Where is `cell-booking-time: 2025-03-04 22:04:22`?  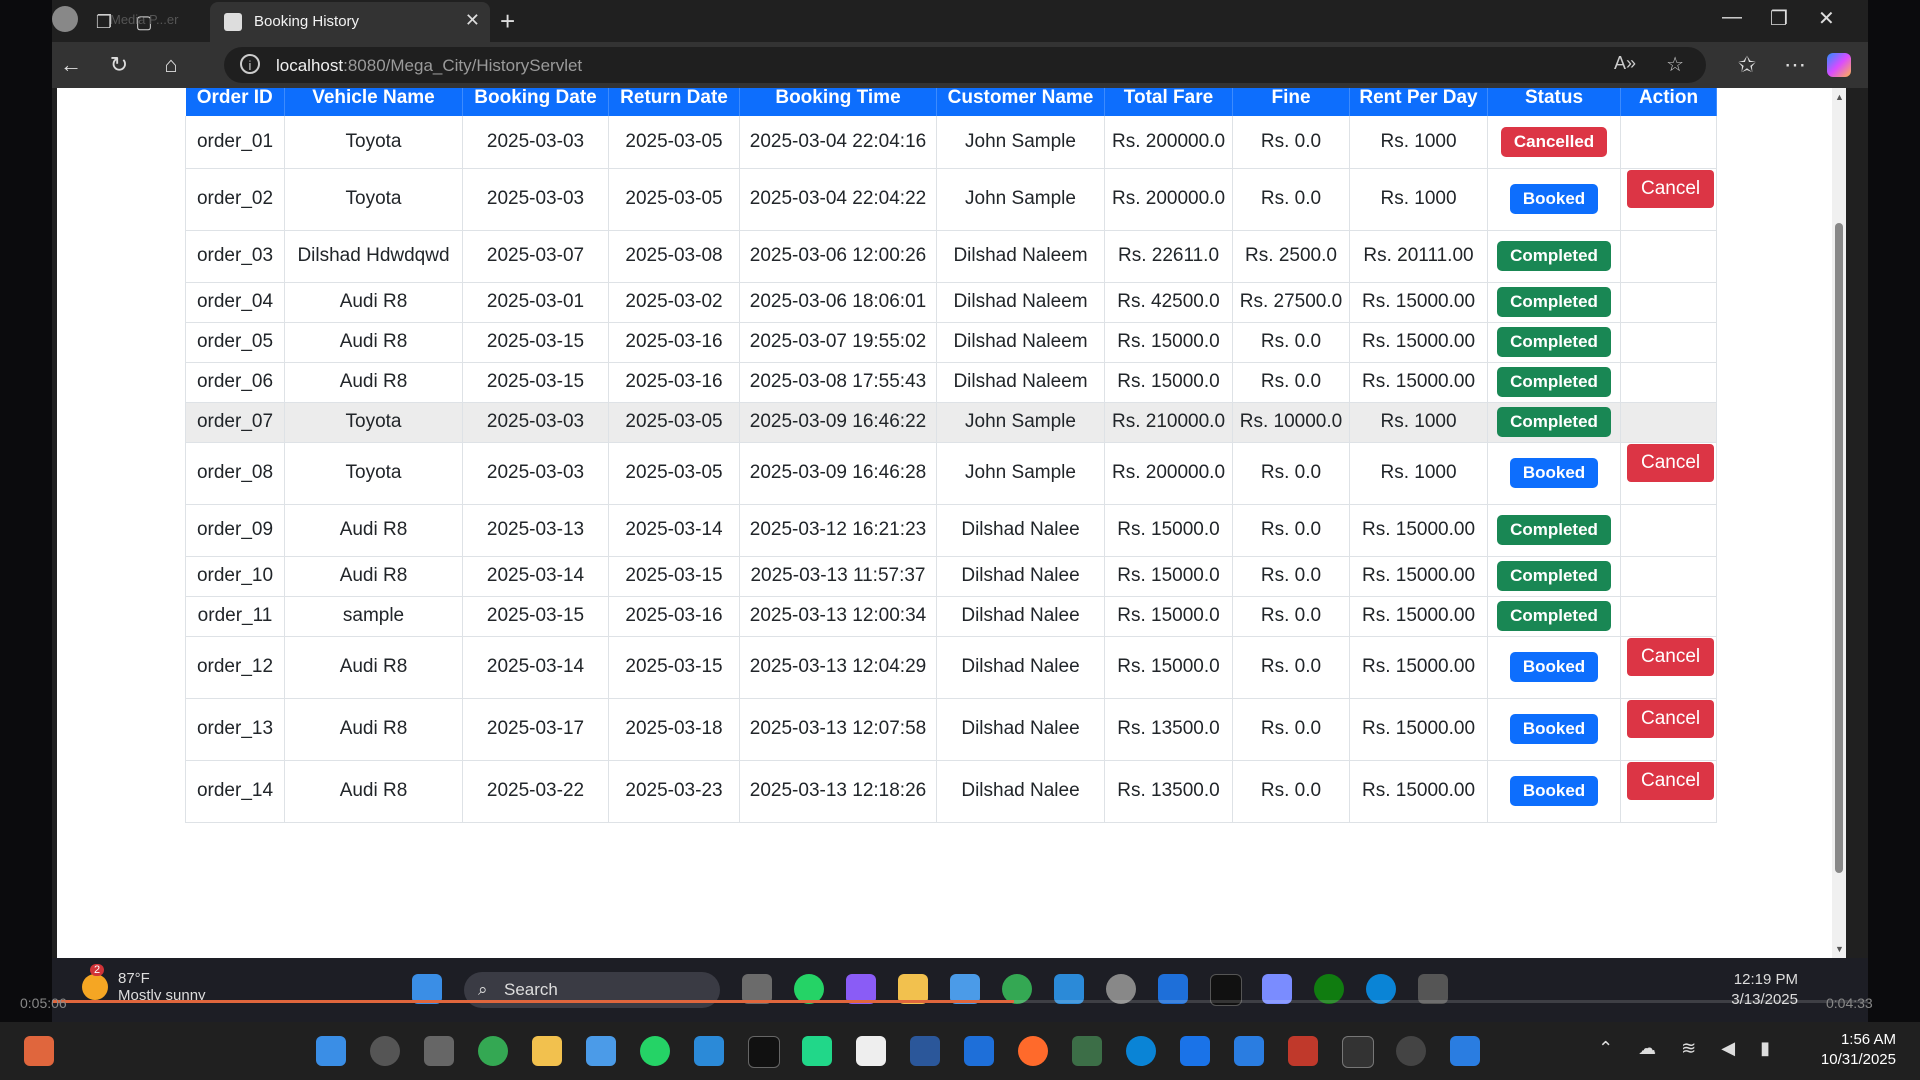
cell-booking-time: 2025-03-04 22:04:22 is located at coordinates (838, 199).